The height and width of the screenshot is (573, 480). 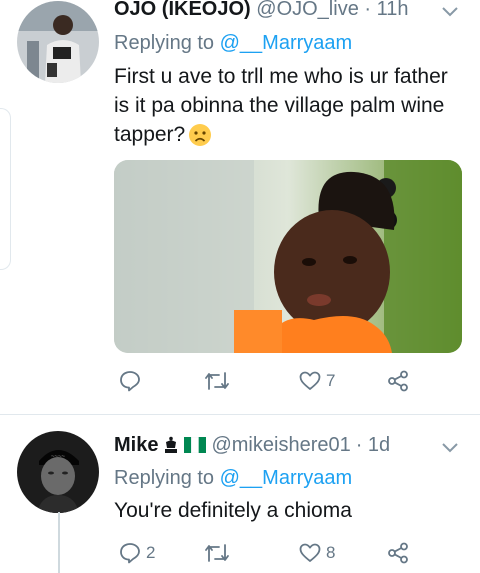 I want to click on tweet-text-line: First u ave to trll me who is ur father, so click(x=281, y=76).